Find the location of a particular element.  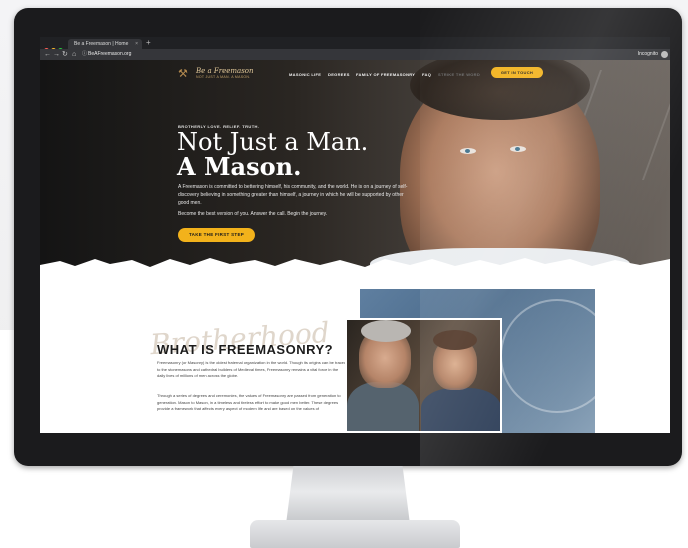

tab-title: Be a Freemason | Home is located at coordinates (101, 44).